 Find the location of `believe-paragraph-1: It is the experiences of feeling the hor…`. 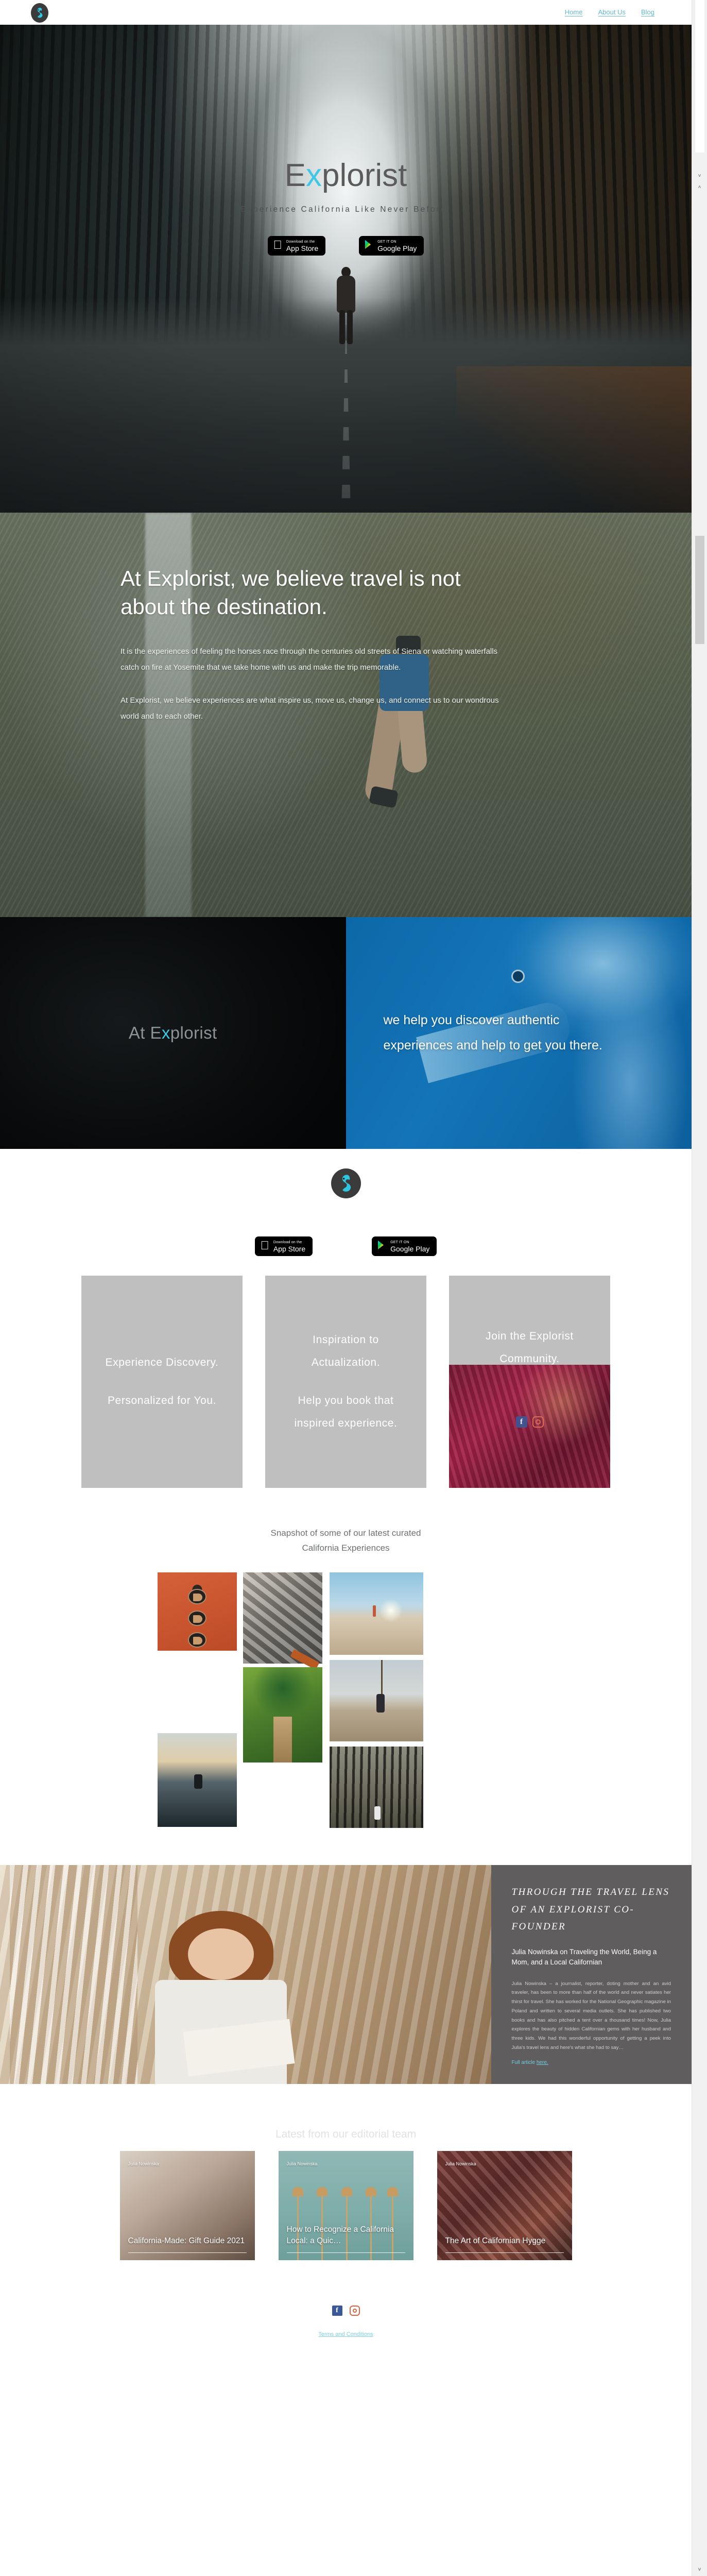

believe-paragraph-1: It is the experiences of feeling the hor… is located at coordinates (309, 659).